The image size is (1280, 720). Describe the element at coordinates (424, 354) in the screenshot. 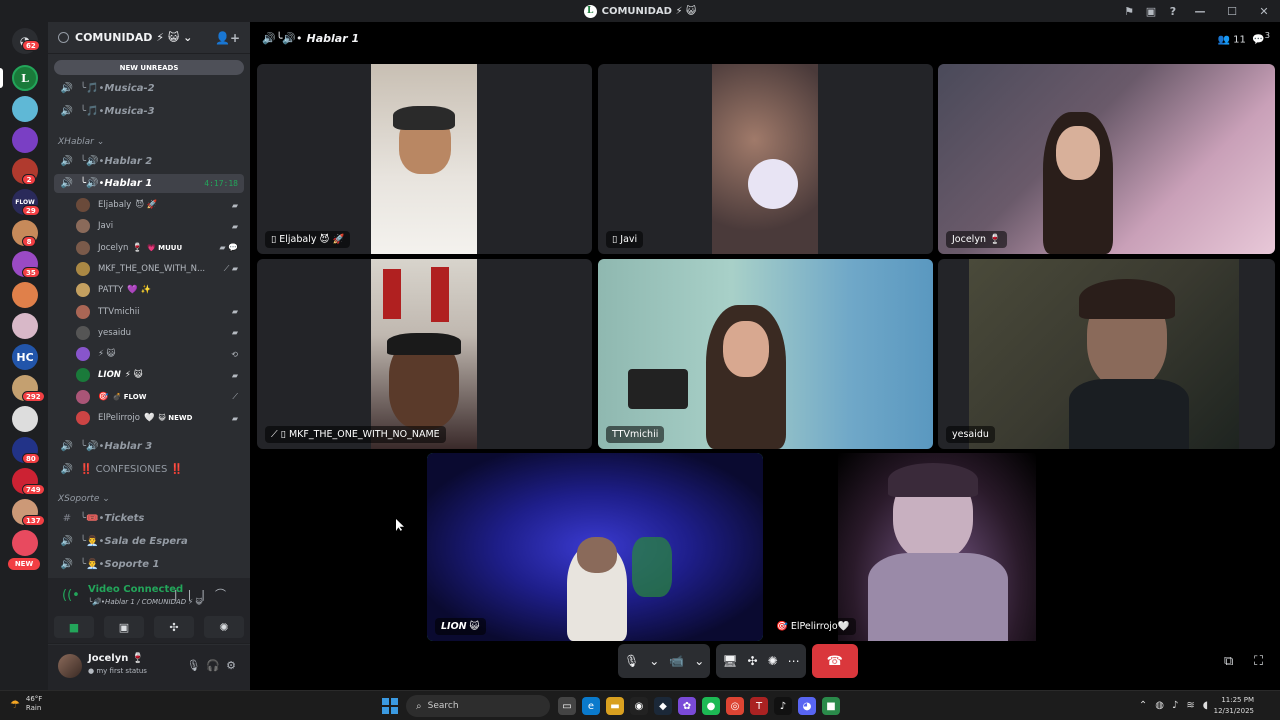

I see `video-tile-mkf: ⟋ ▯ MKF_THE_ONE_WITH_NO_NAME` at that location.